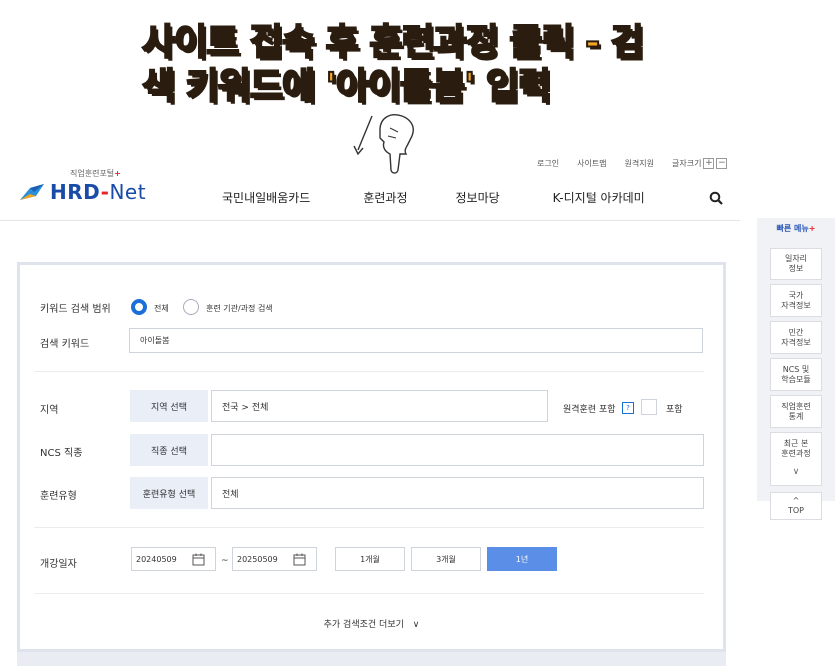 This screenshot has height=666, width=835. What do you see at coordinates (370, 220) in the screenshot?
I see `header-divider` at bounding box center [370, 220].